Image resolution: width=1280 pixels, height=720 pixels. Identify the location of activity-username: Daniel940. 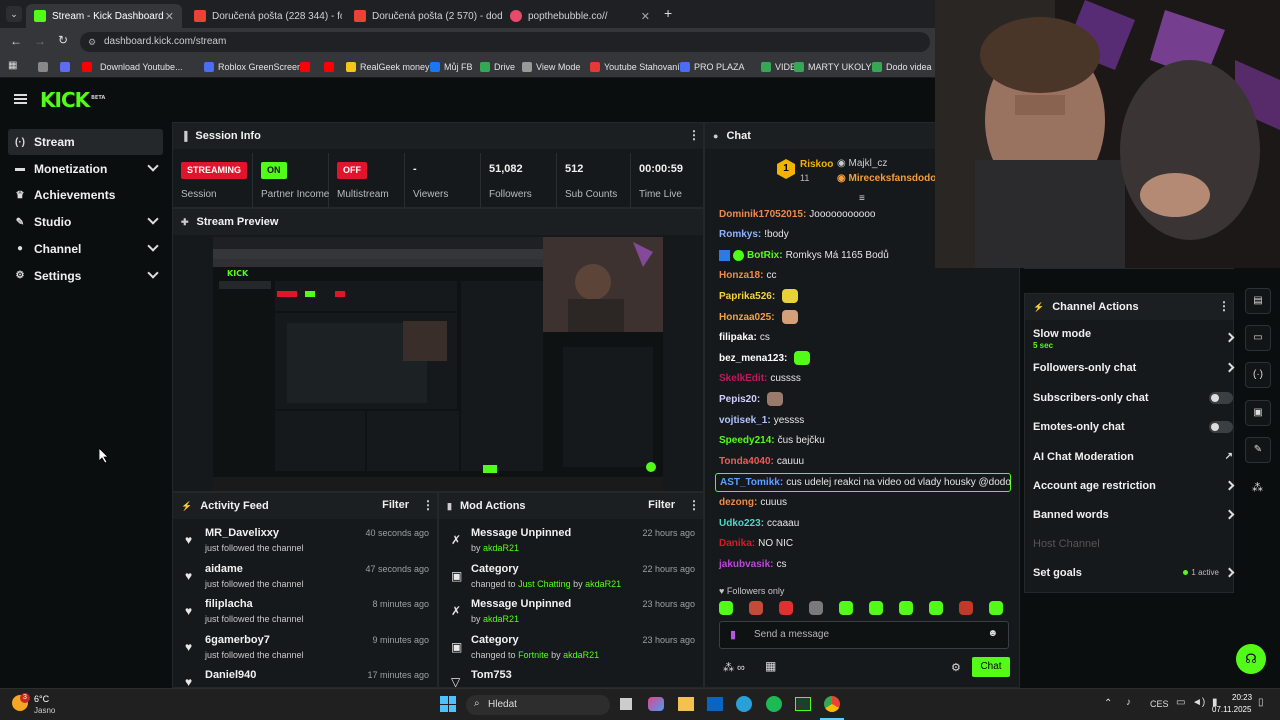
(230, 675).